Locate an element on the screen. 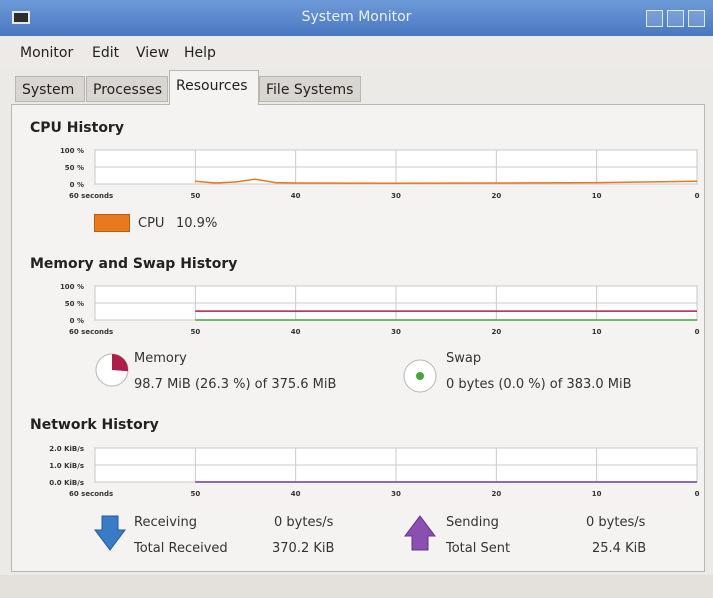 The height and width of the screenshot is (598, 713). tab-processes: Processes is located at coordinates (127, 89).